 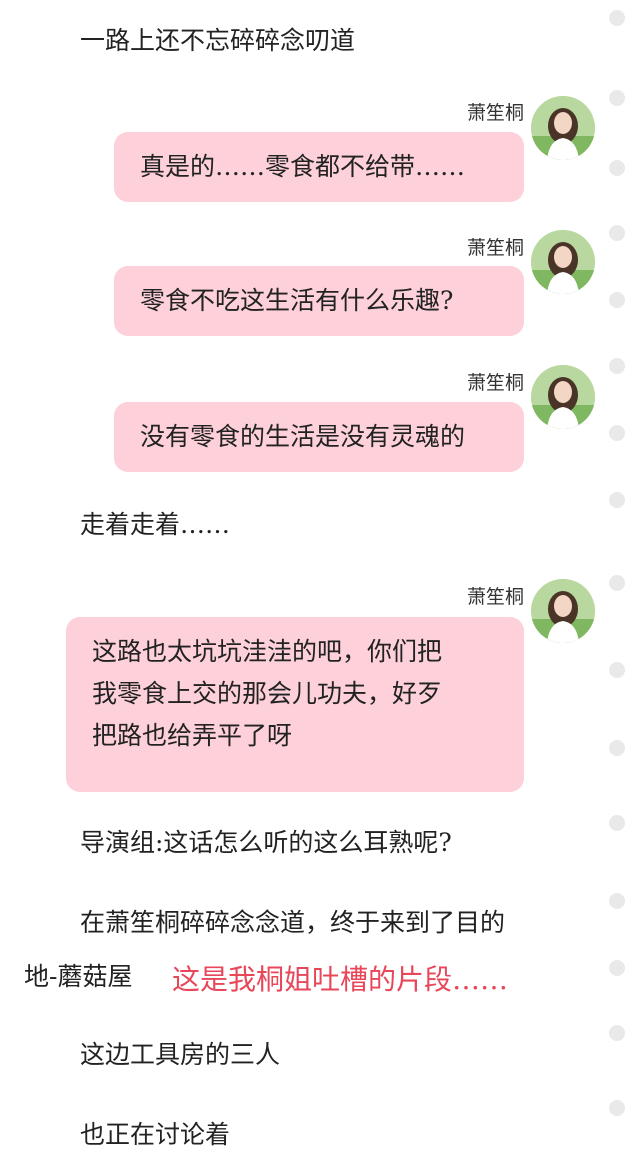 I want to click on message-bubble: 没有零食的生活是没有灵魂的, so click(x=319, y=437).